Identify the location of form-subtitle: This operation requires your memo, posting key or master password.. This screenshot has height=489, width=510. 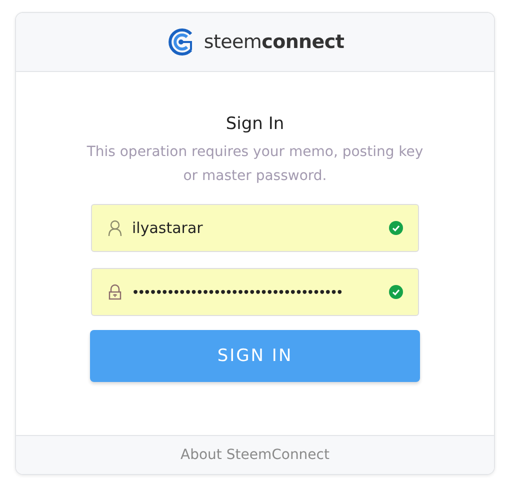
(255, 164).